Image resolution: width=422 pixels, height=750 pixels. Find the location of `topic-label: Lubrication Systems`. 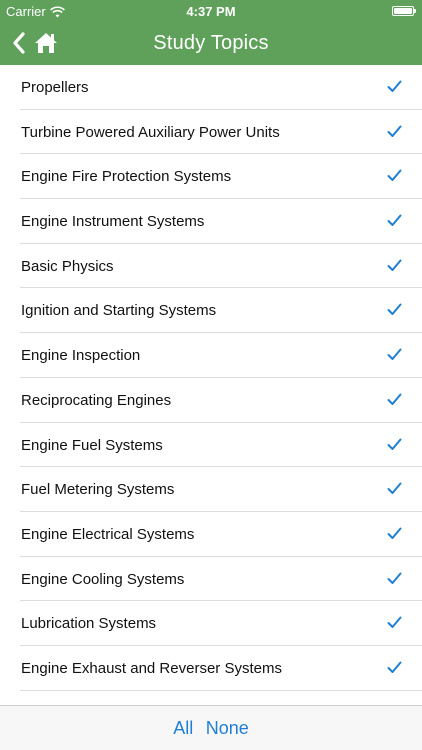

topic-label: Lubrication Systems is located at coordinates (89, 624).